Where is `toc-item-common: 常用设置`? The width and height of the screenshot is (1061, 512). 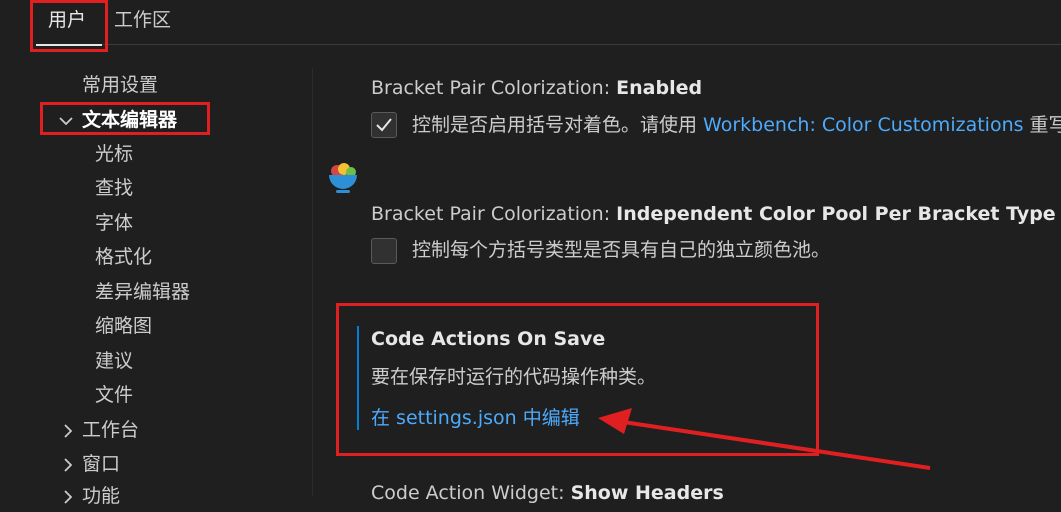
toc-item-common: 常用设置 is located at coordinates (120, 85).